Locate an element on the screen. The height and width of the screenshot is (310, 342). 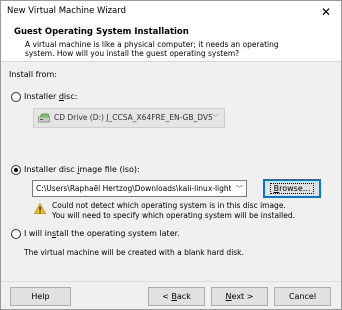
cancel-button-label: Cancel is located at coordinates (302, 296).